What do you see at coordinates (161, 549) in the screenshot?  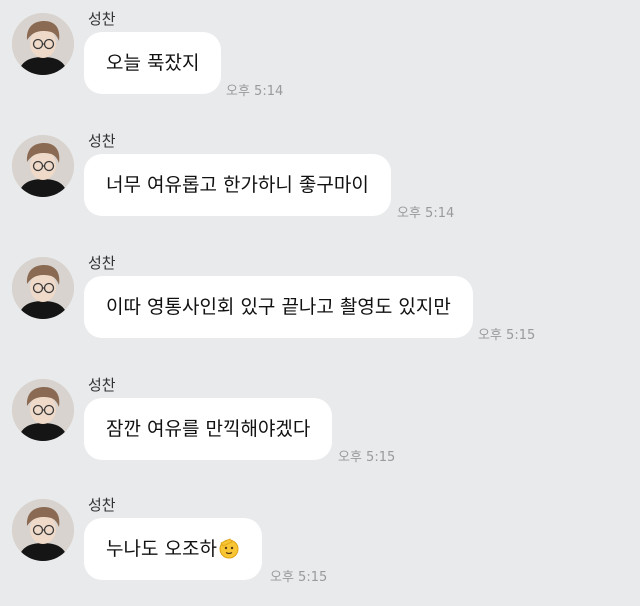 I see `message-text: 누나도 오조하` at bounding box center [161, 549].